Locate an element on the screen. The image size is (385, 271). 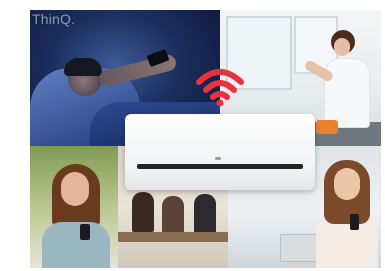
wifi-icon is located at coordinates (220, 88).